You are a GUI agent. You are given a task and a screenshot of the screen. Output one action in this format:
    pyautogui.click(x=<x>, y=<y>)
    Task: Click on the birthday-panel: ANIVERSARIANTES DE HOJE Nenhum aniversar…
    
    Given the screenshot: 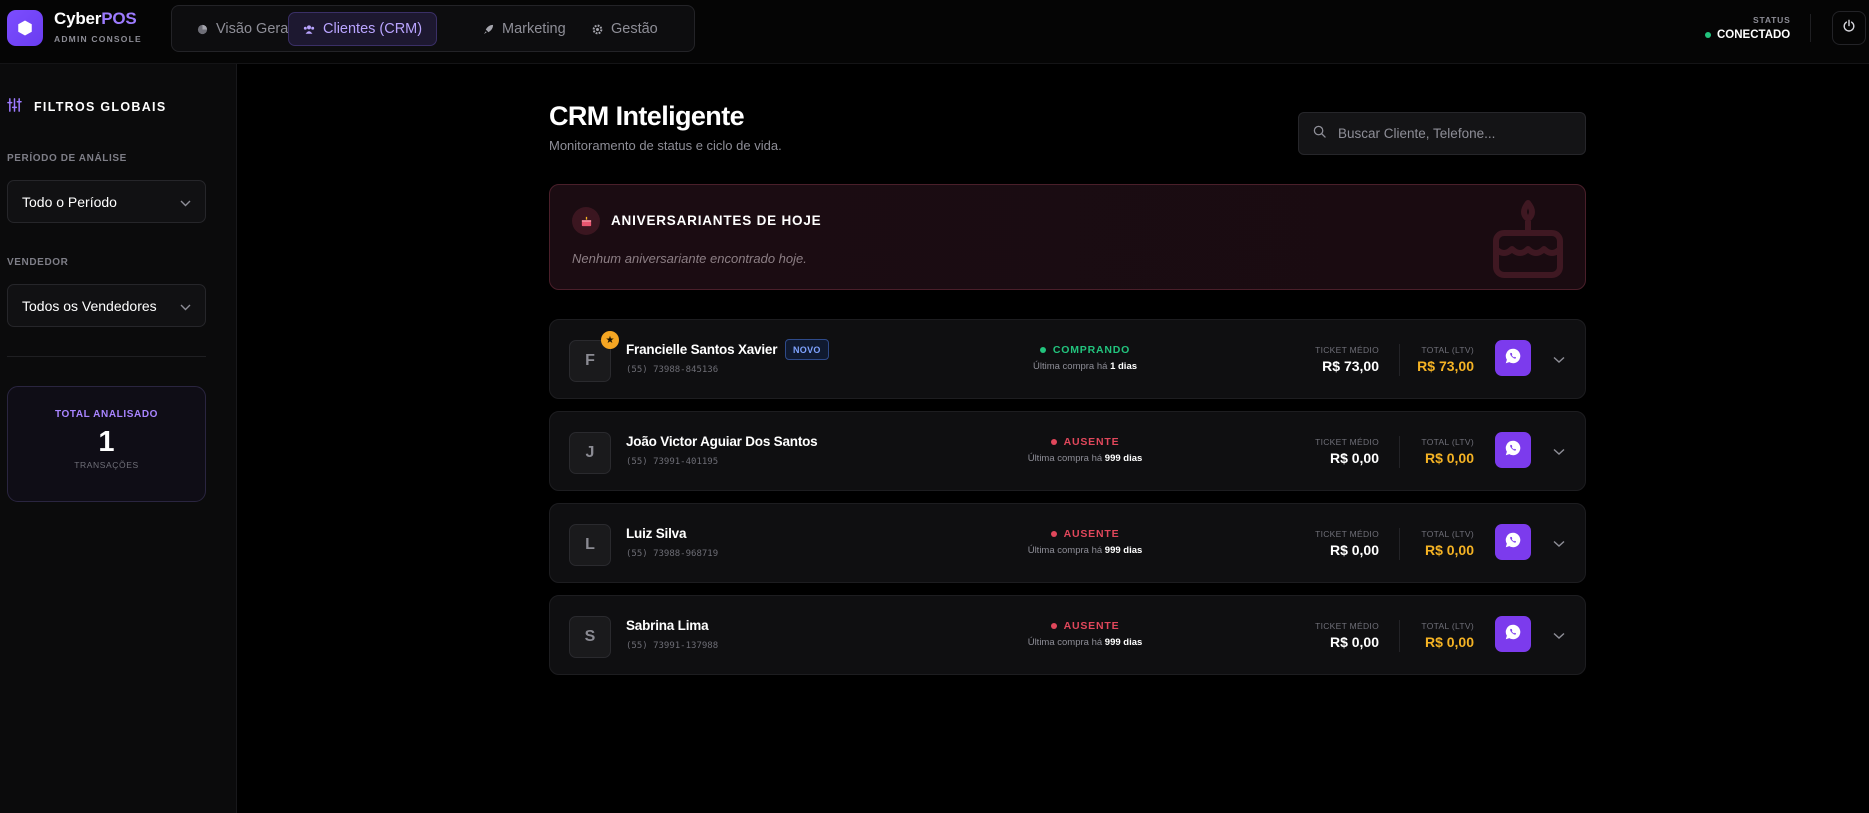 What is the action you would take?
    pyautogui.click(x=1067, y=237)
    